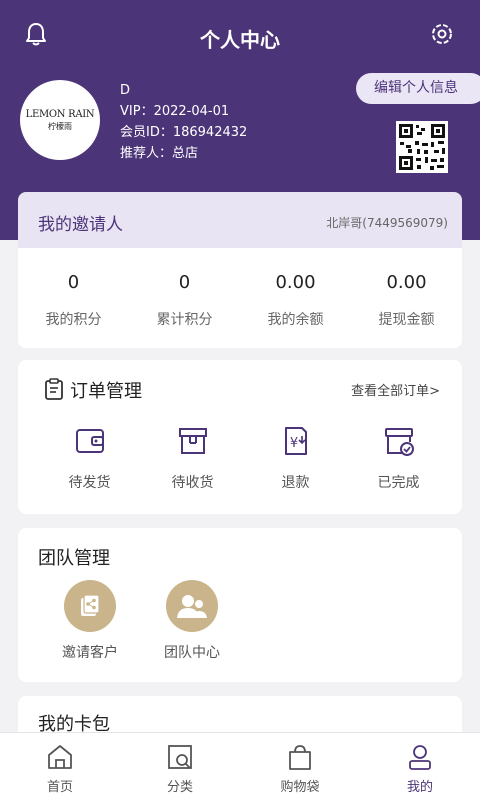 This screenshot has width=480, height=800. I want to click on stat-total-points: 0 累计积分, so click(184, 298).